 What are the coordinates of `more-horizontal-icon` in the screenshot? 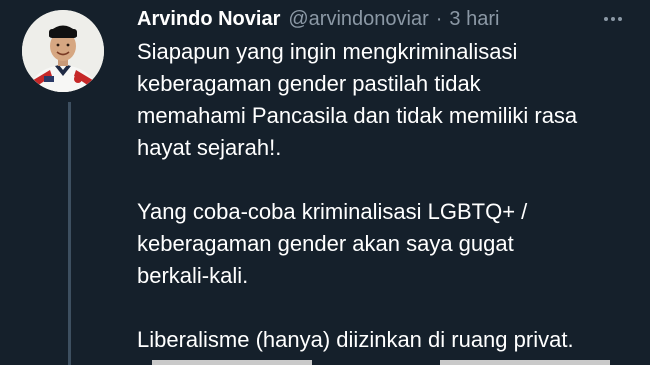 It's located at (613, 19).